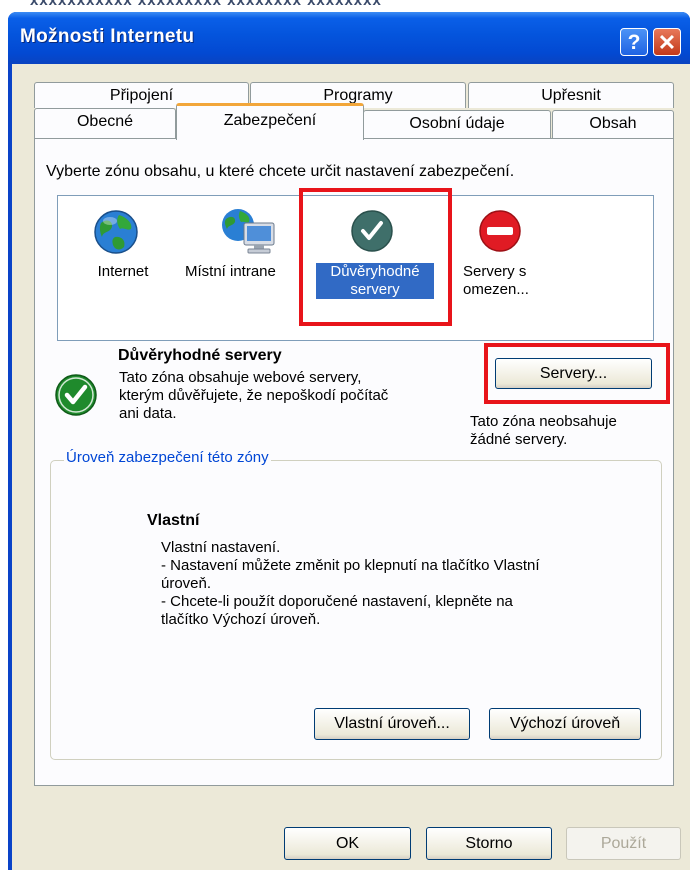  What do you see at coordinates (186, 583) in the screenshot?
I see `level-description-line: úroveň.` at bounding box center [186, 583].